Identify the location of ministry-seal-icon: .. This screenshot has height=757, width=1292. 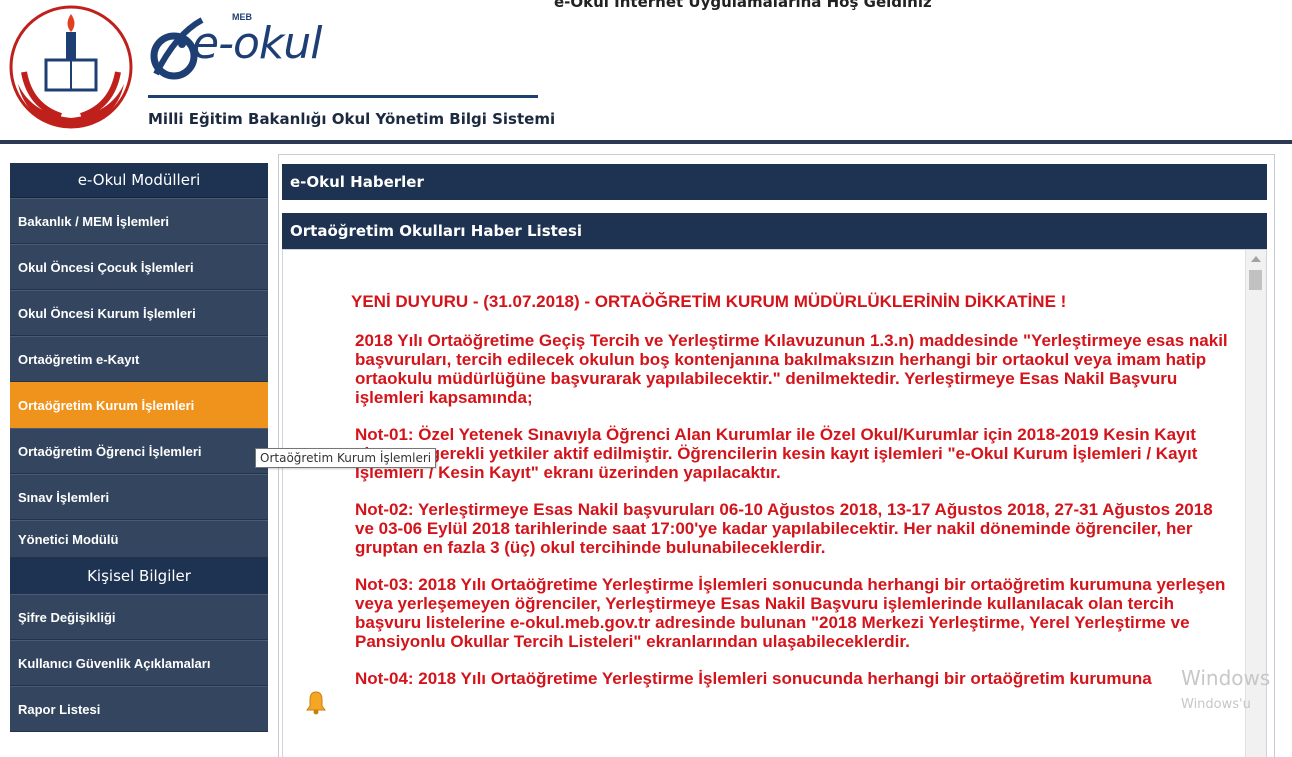
(71, 67).